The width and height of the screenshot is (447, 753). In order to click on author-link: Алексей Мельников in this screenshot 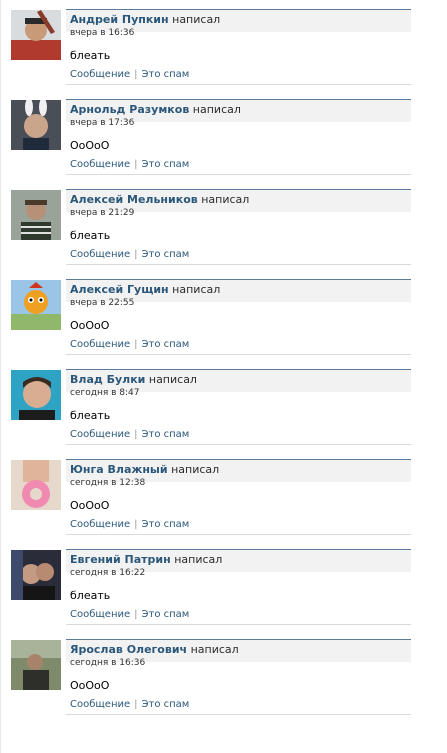, I will do `click(134, 199)`.